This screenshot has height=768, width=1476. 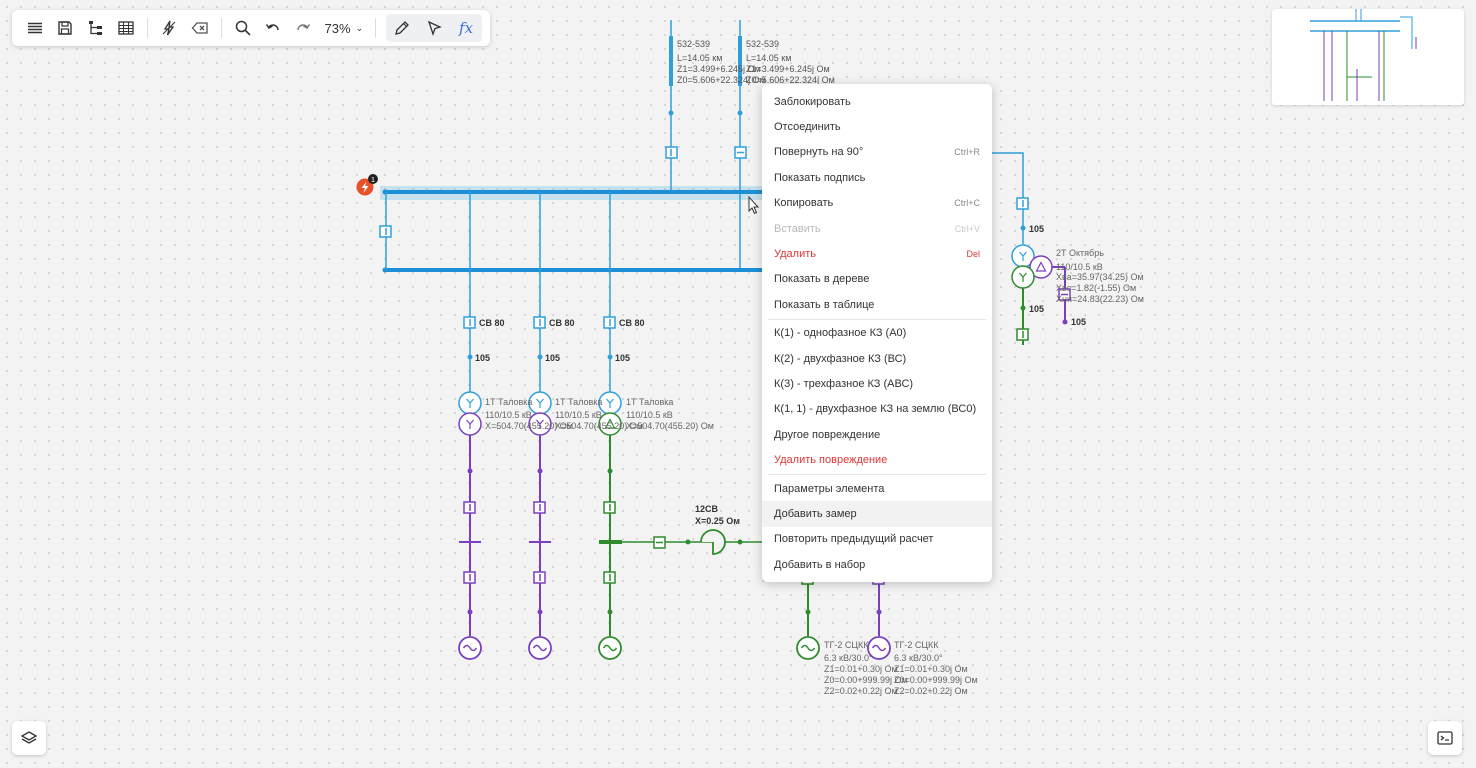 I want to click on zoom-dropdown: 73% ⌄, so click(x=344, y=28).